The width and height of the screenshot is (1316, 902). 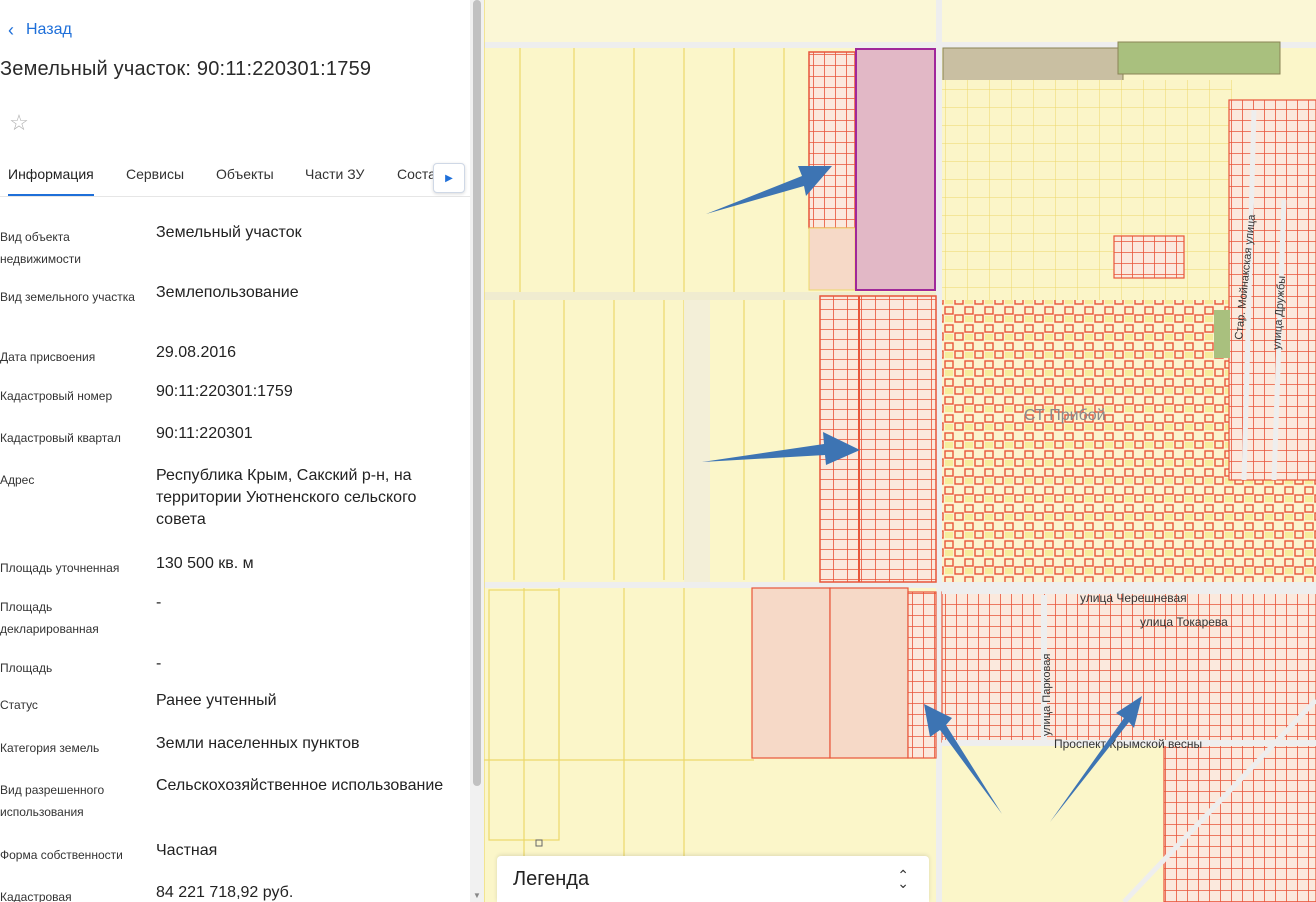 I want to click on map-label-street: улица Токарева, so click(x=1184, y=622).